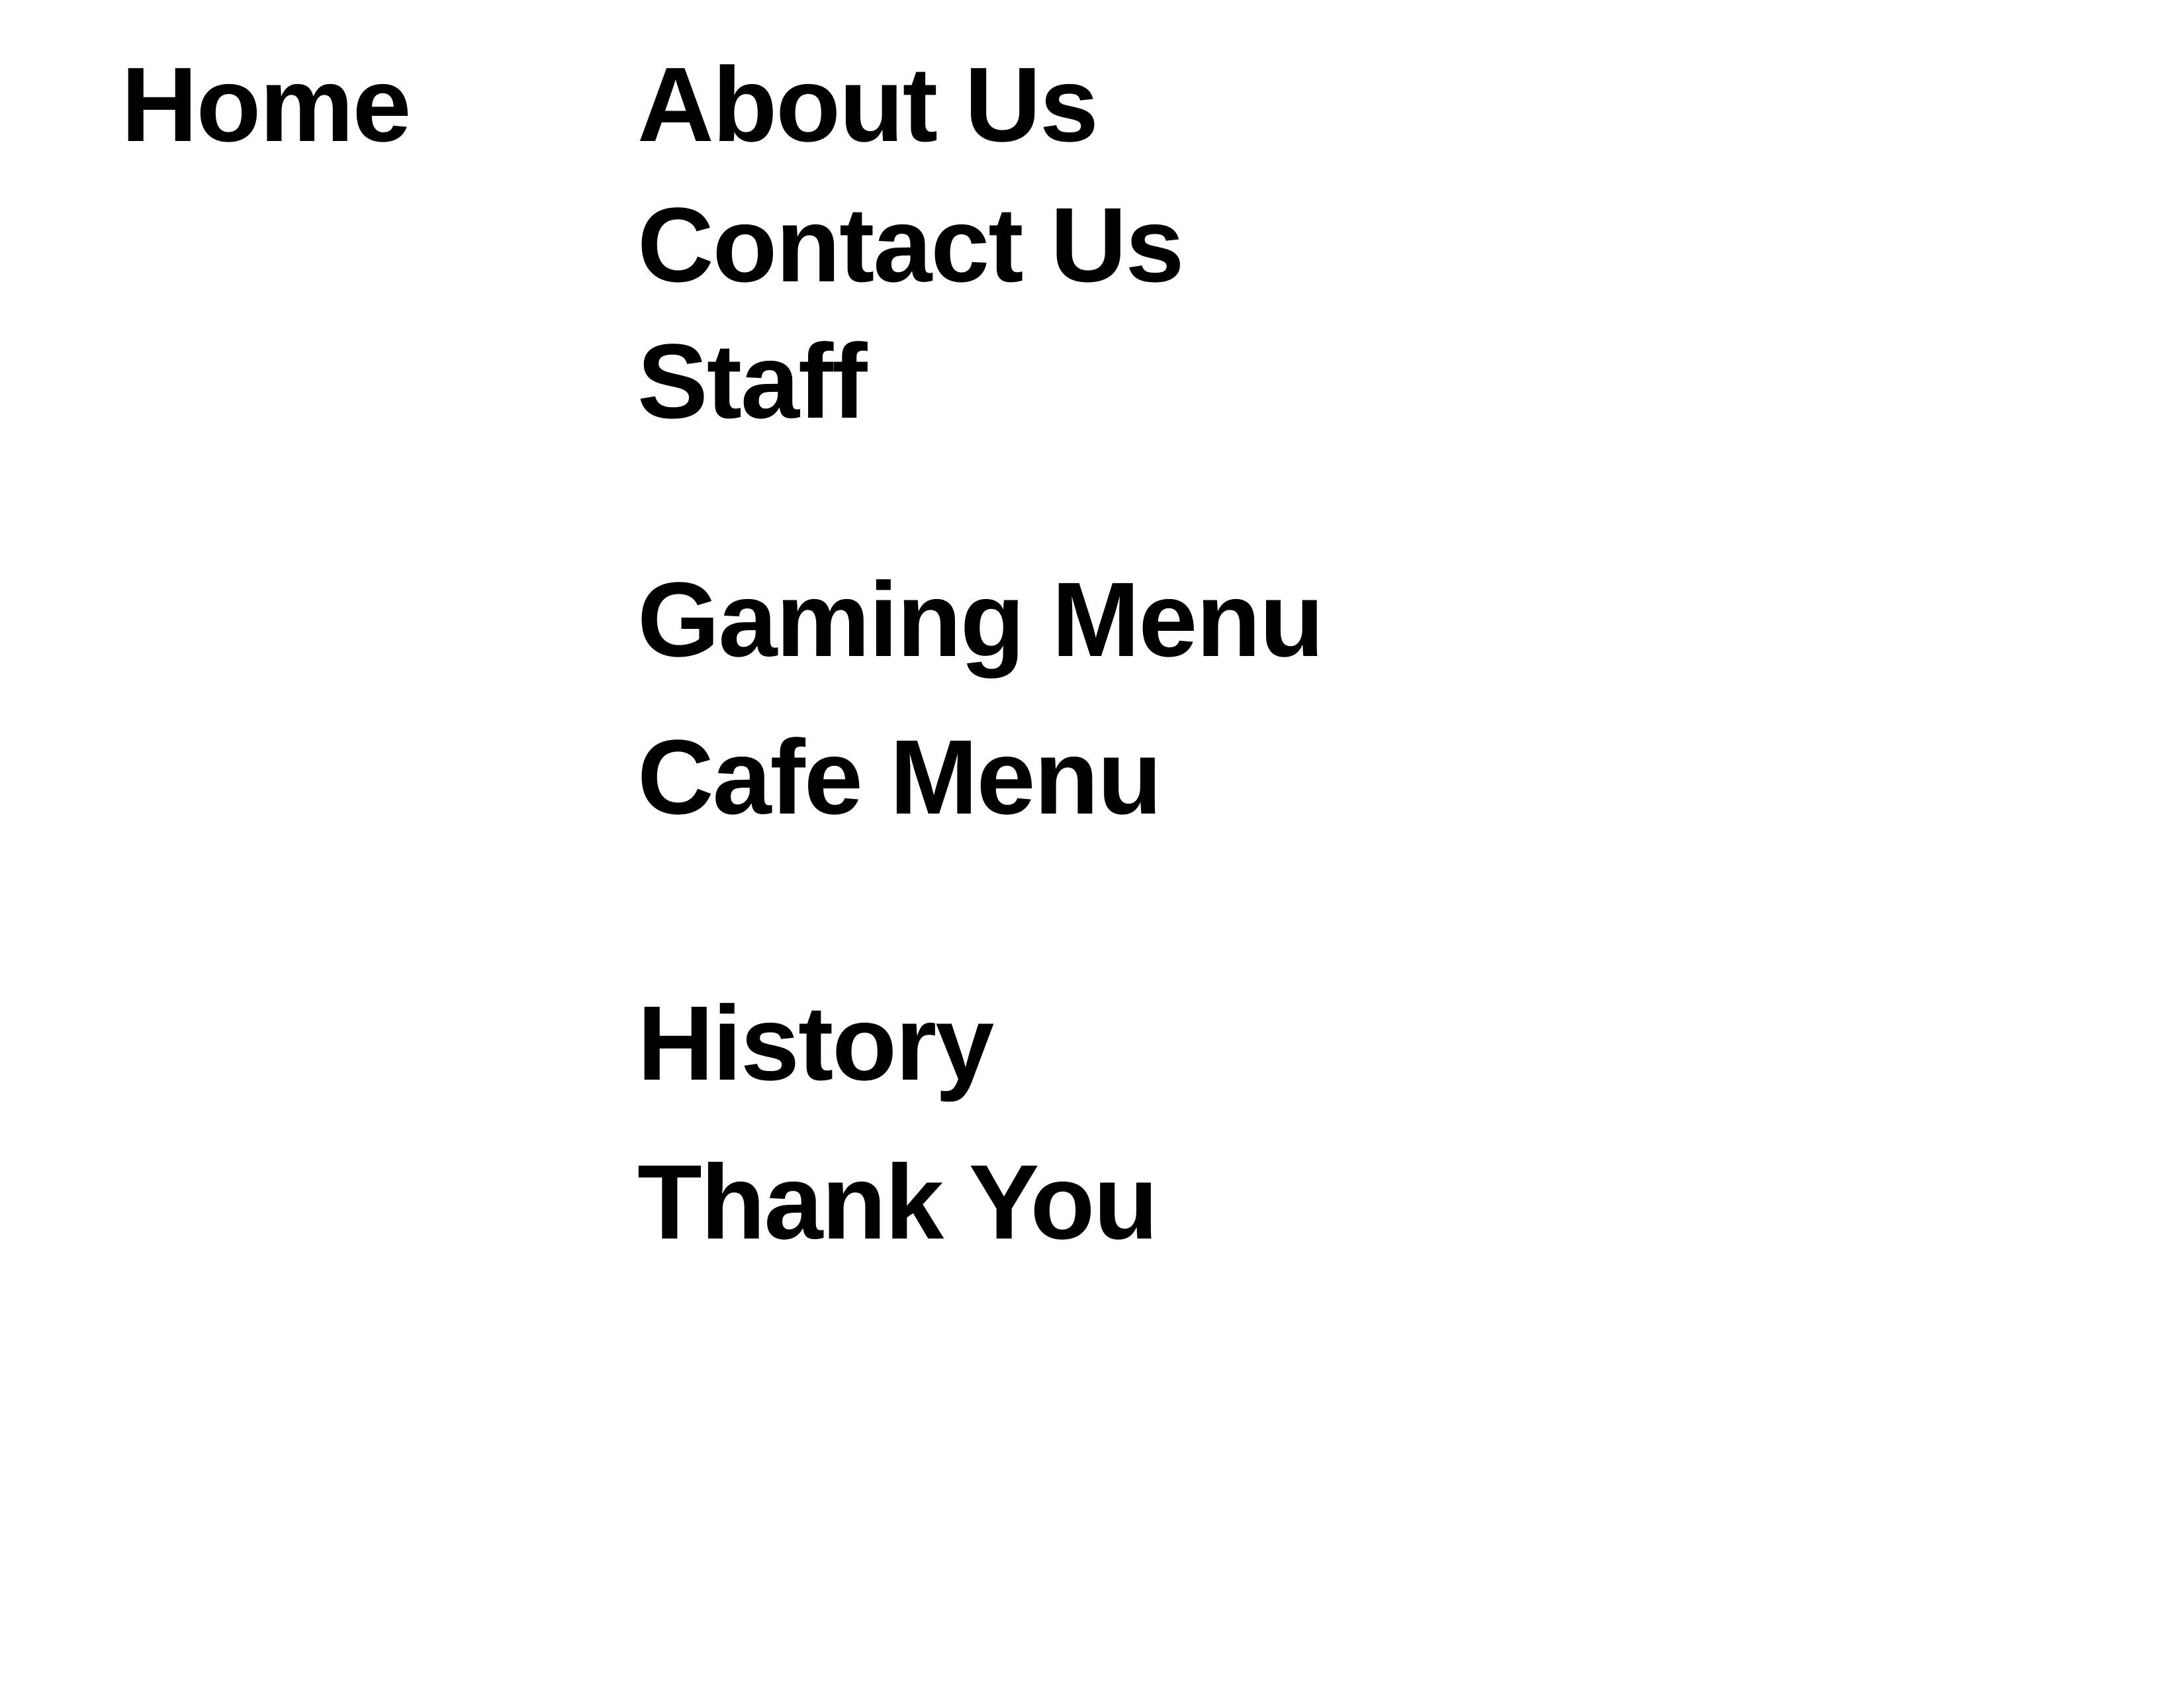  I want to click on gaming-menu-page-label: Gaming Menu, so click(980, 619).